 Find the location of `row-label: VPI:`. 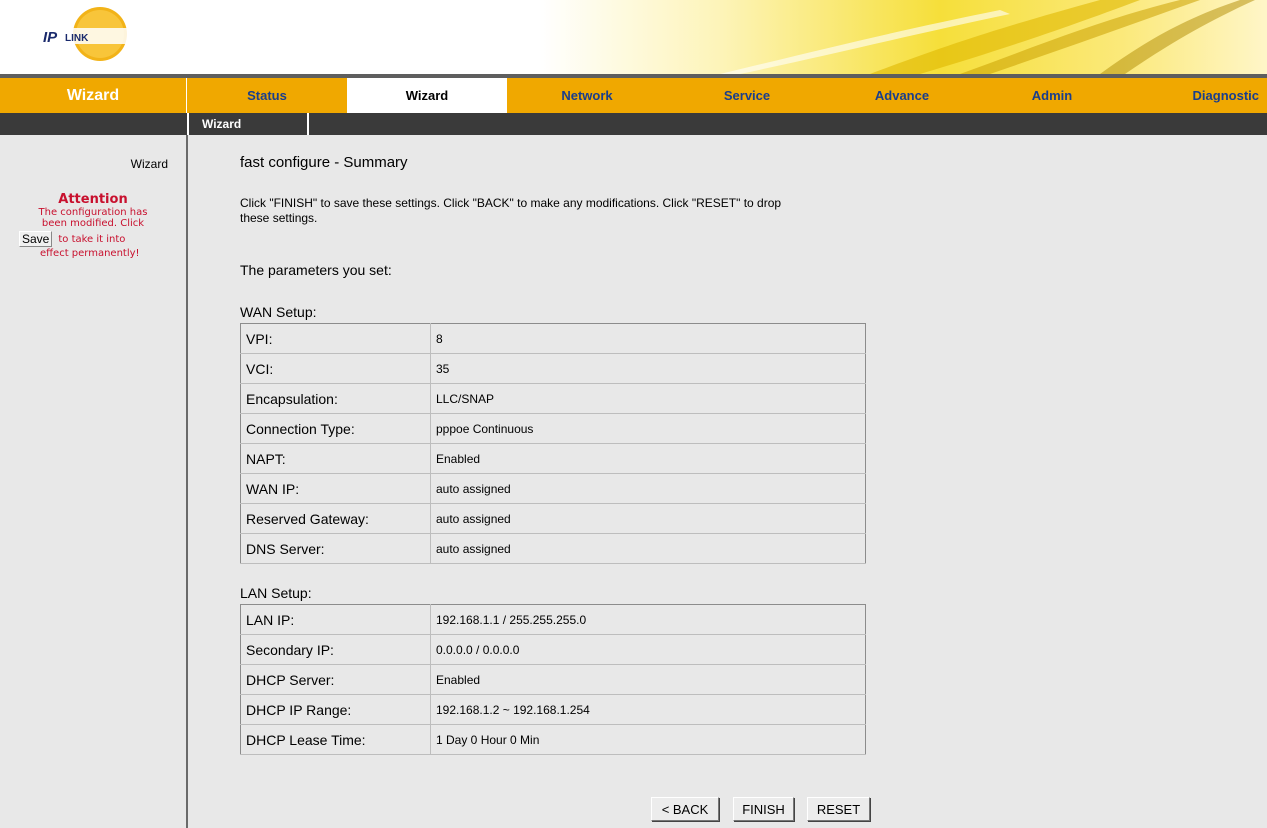

row-label: VPI: is located at coordinates (335, 338).